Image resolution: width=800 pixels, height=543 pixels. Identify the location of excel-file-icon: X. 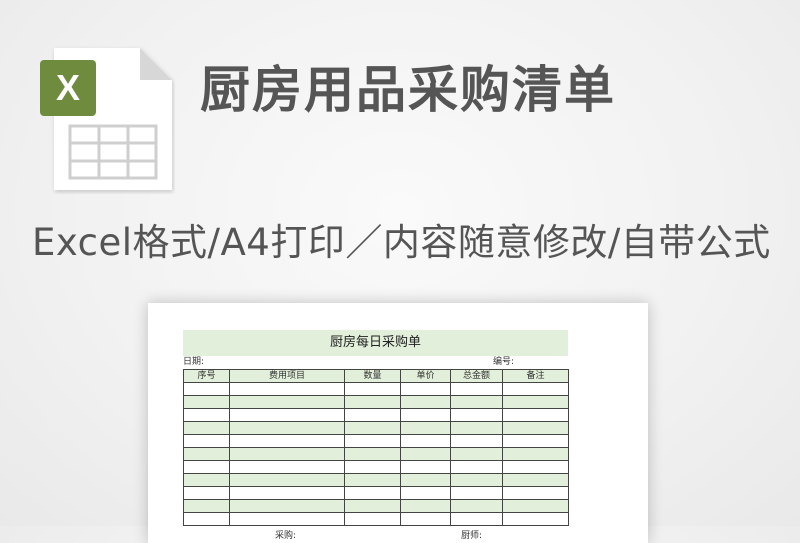
(106, 119).